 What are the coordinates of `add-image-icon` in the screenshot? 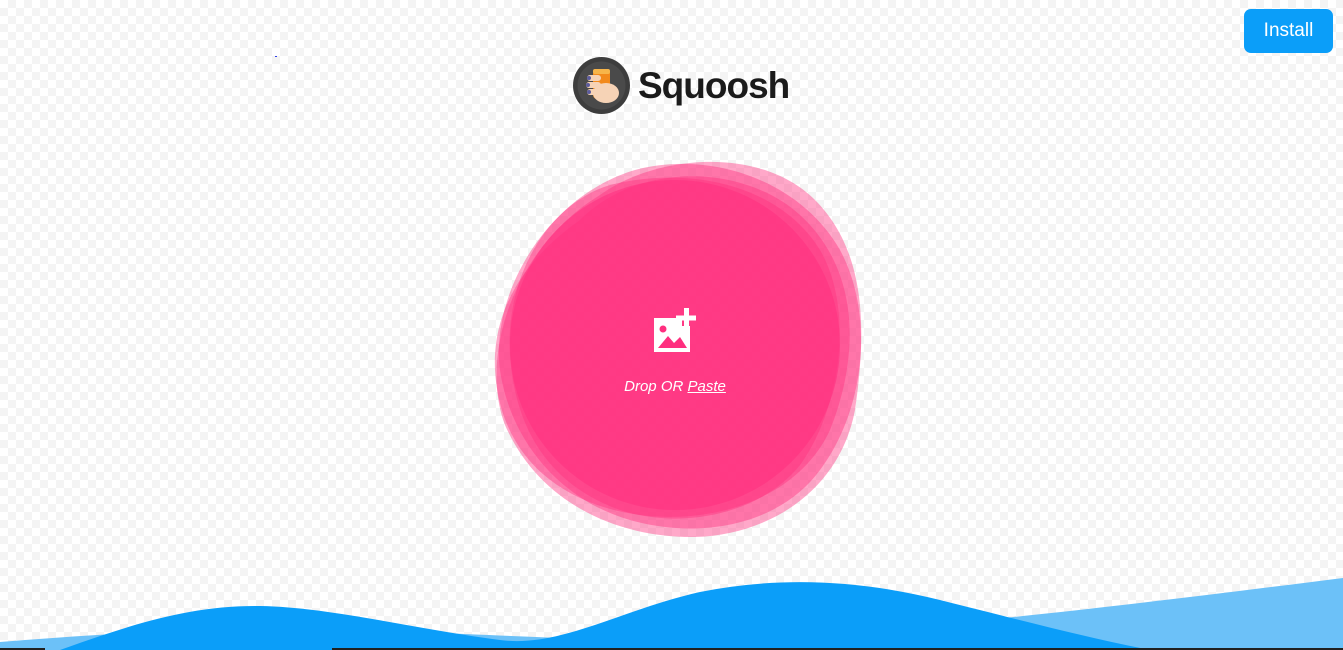 It's located at (675, 330).